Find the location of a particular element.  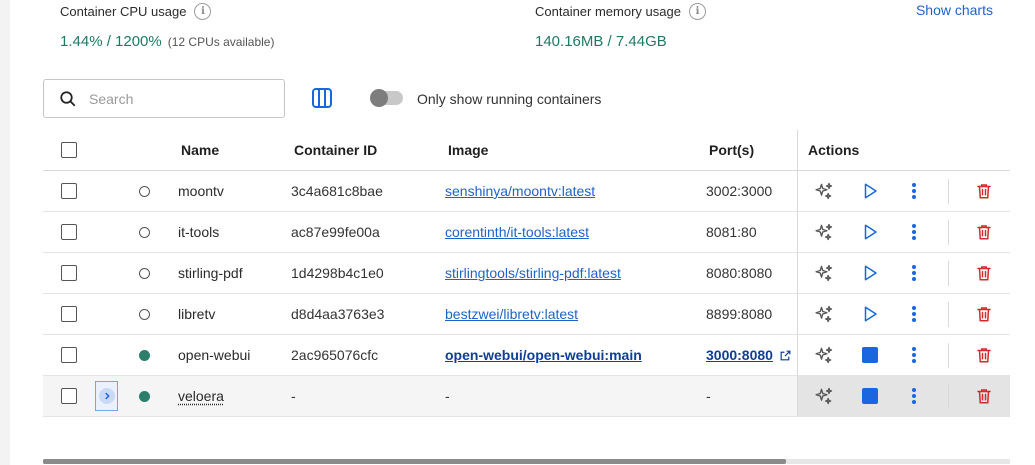

container-id: 3c4a681c8bae is located at coordinates (337, 191).